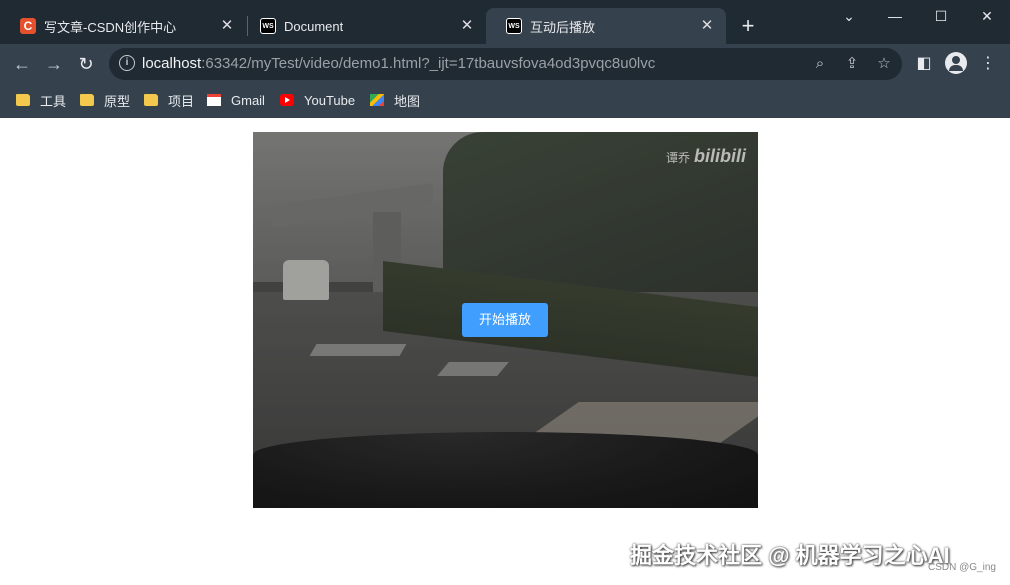  I want to click on tab-label: 写文章-CSDN创作中心, so click(110, 27).